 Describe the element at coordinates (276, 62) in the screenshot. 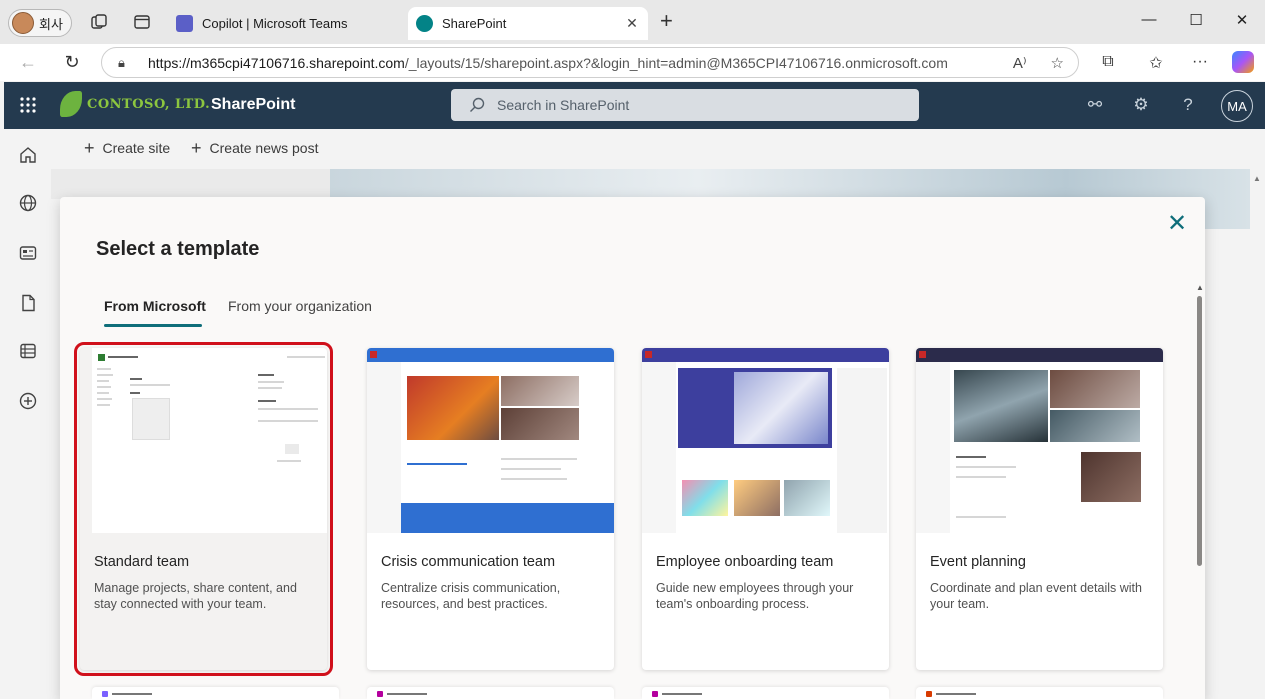

I see `url-host: https://m365cpi47106716.sharepoint.com` at that location.